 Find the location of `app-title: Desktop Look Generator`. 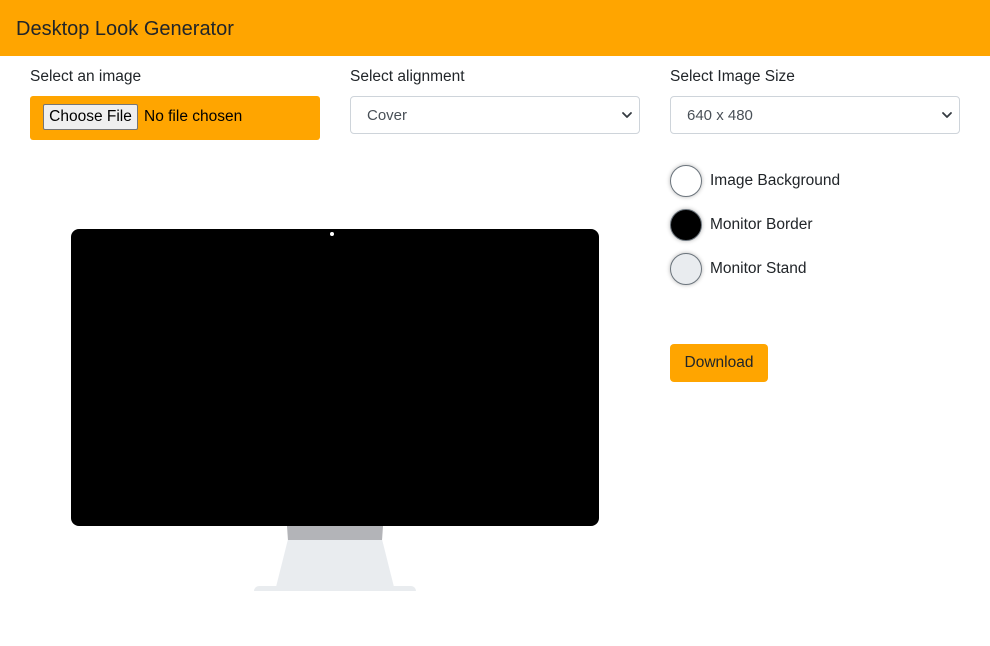

app-title: Desktop Look Generator is located at coordinates (125, 29).